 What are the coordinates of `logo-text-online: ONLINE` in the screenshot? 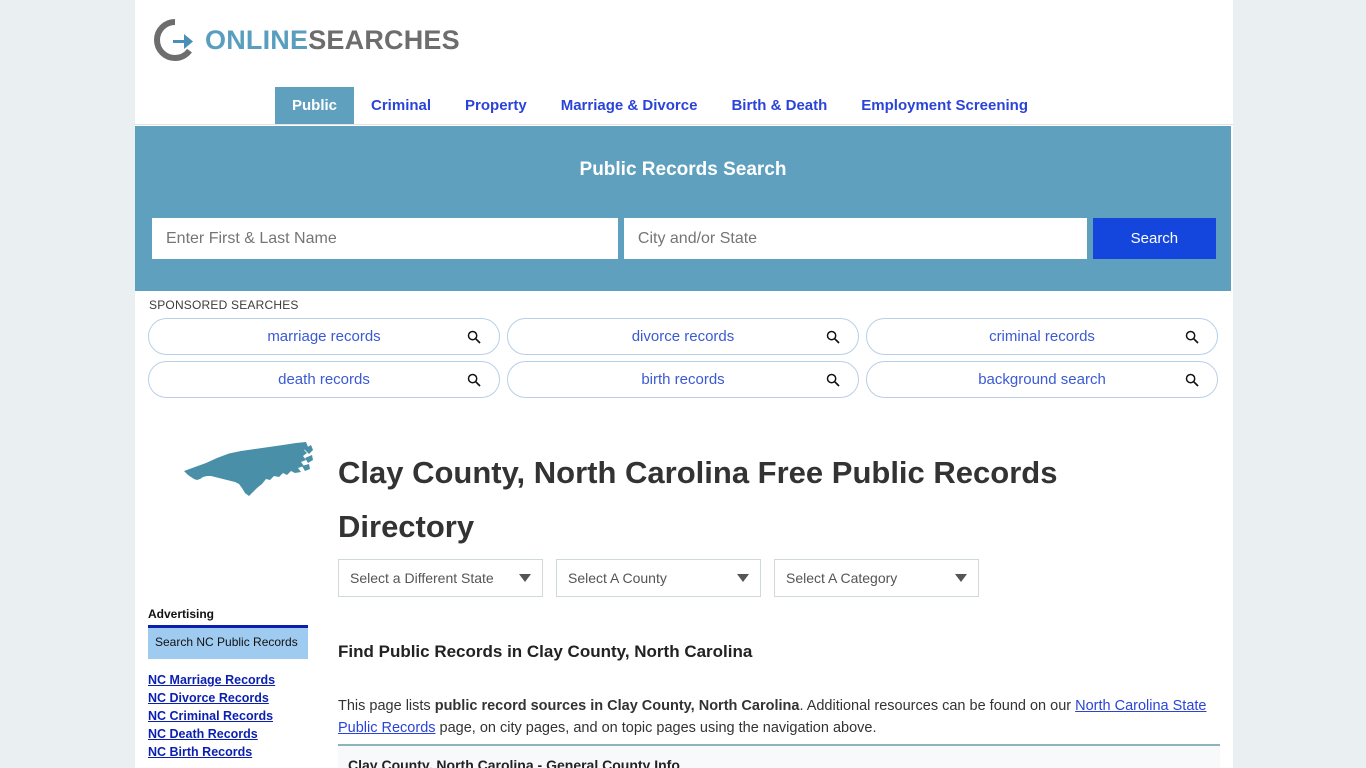 It's located at (257, 39).